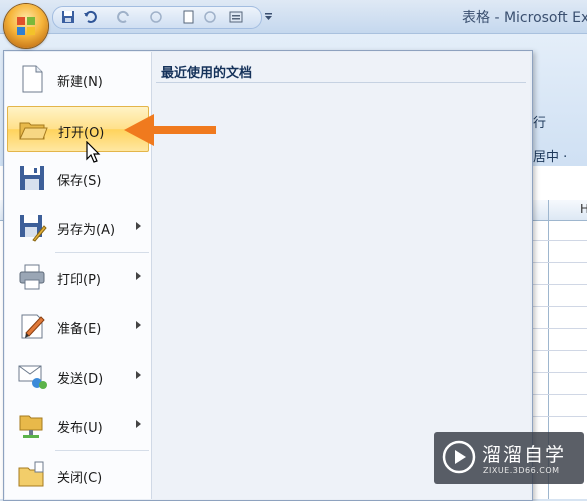  I want to click on column-header-h: H, so click(583, 209).